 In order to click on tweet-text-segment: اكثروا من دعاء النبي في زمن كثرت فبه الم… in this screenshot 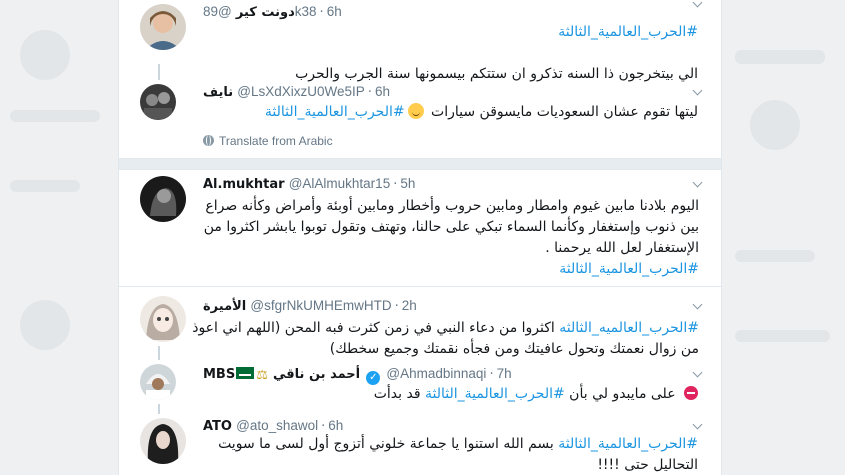, I will do `click(376, 328)`.